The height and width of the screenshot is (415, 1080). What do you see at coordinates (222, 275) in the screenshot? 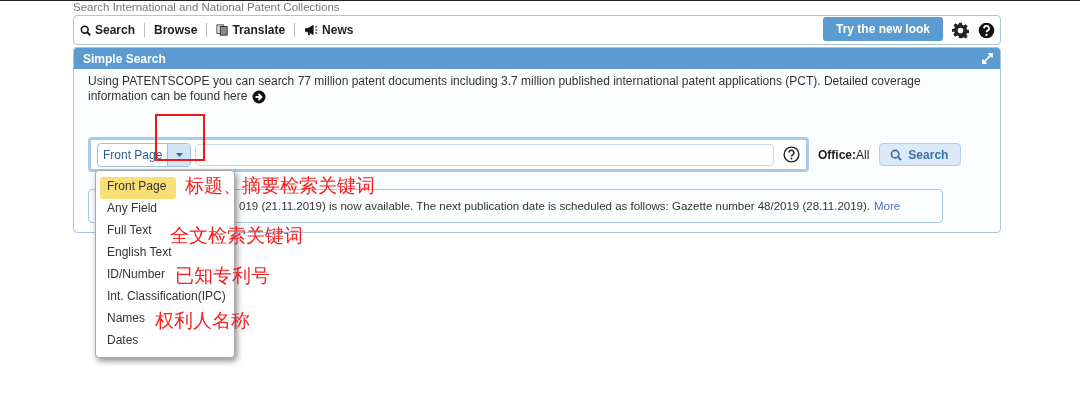
I see `annotation-text: 已知专利号` at bounding box center [222, 275].